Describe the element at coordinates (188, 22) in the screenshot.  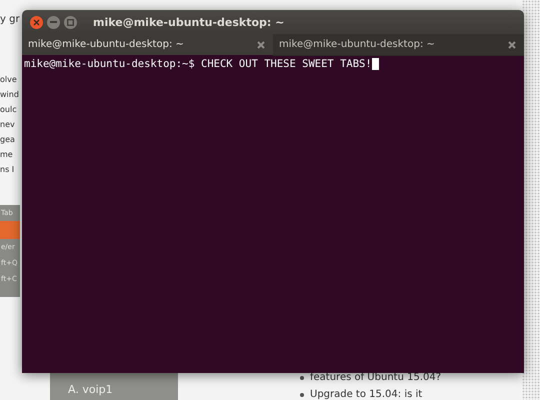
I see `window-title: mike@mike-ubuntu-desktop: ~` at that location.